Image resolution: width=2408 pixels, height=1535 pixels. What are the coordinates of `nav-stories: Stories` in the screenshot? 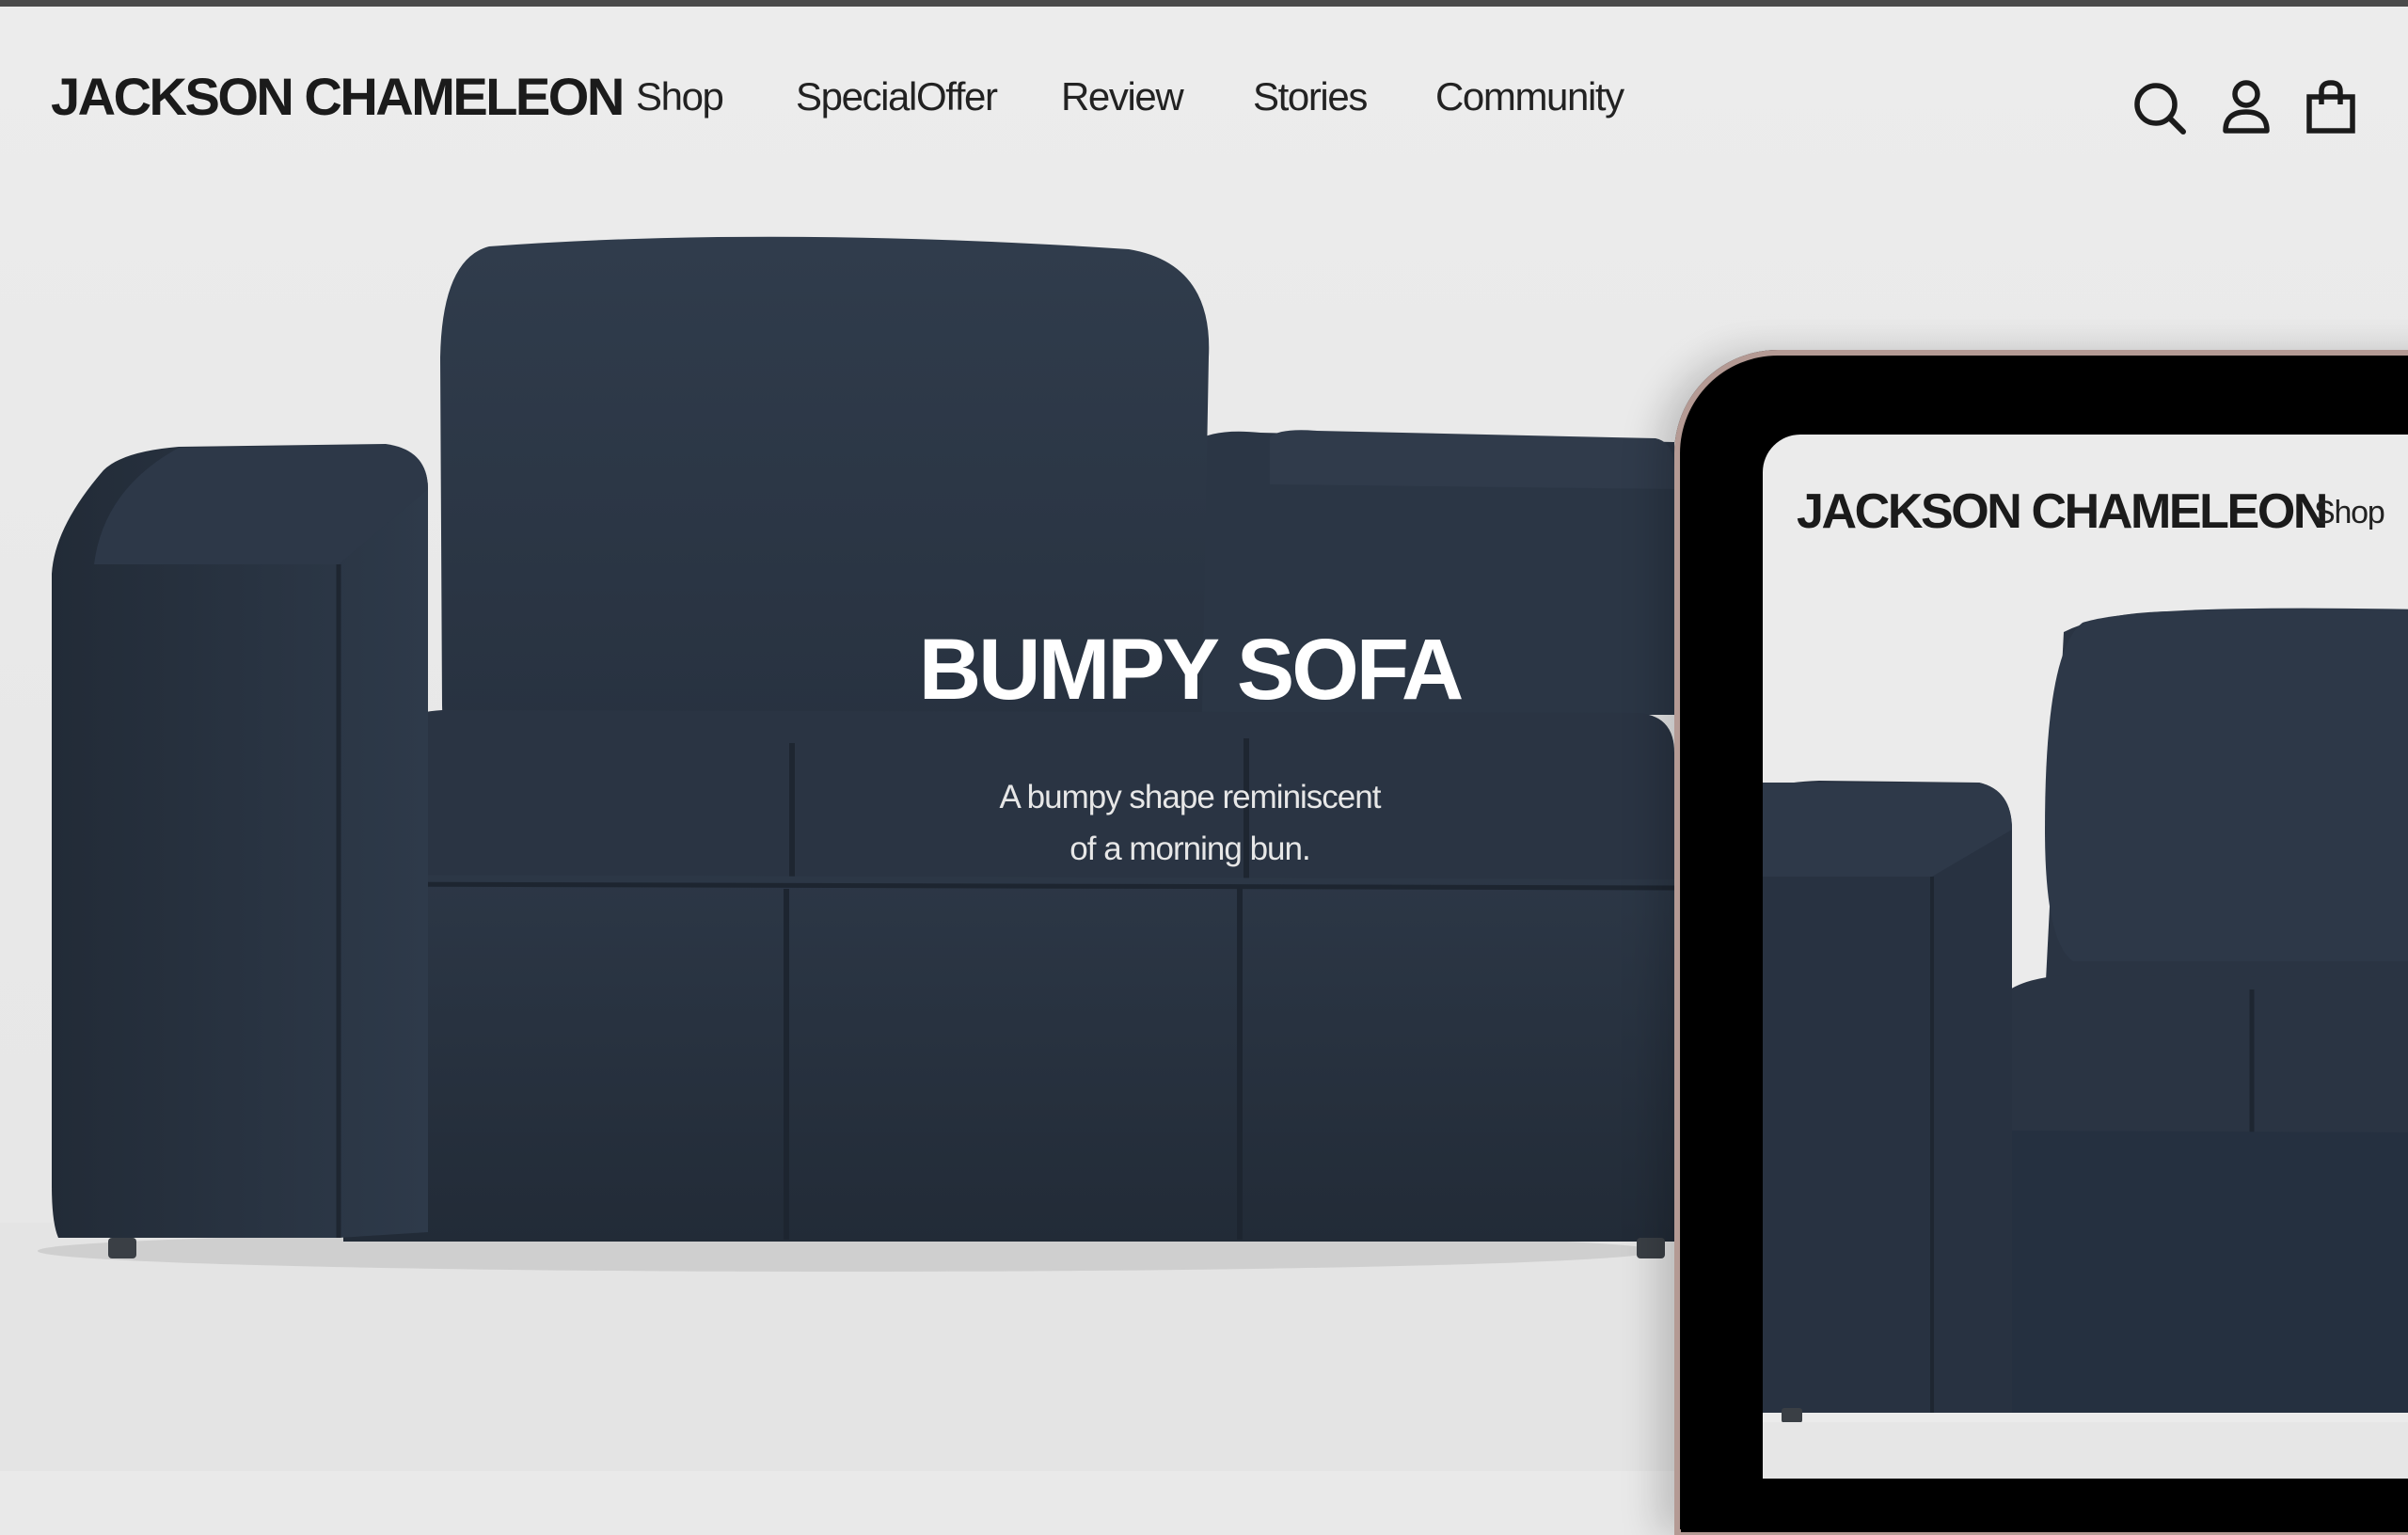 It's located at (1311, 96).